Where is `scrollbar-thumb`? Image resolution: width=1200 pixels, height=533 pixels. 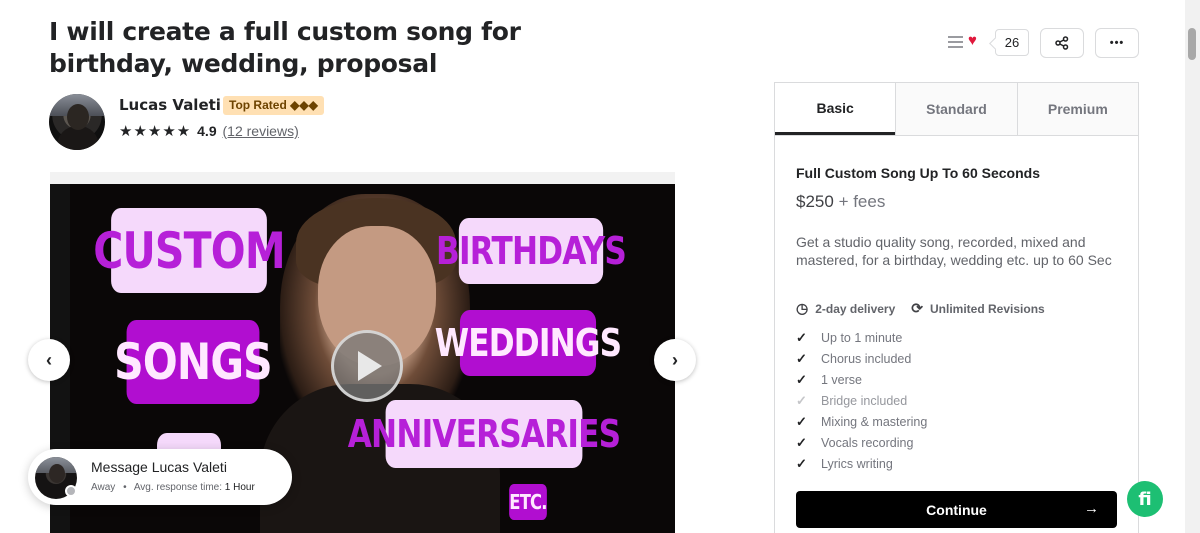 scrollbar-thumb is located at coordinates (1192, 44).